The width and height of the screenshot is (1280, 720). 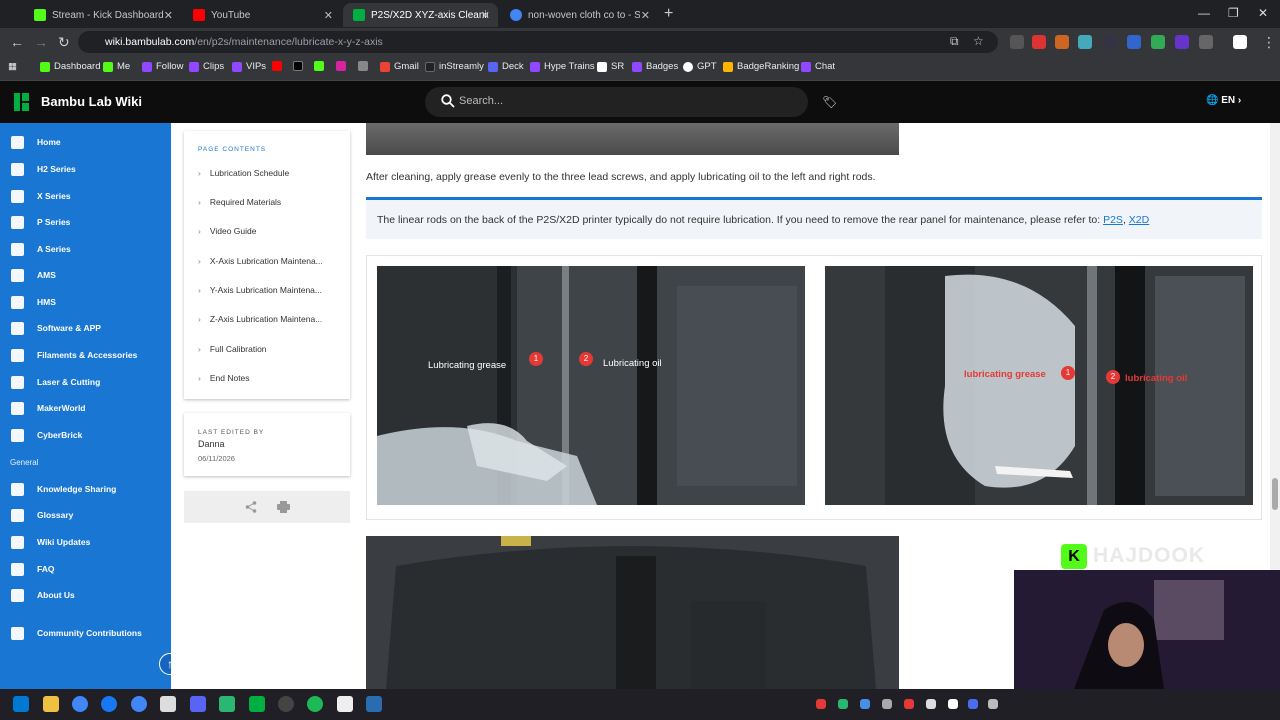 What do you see at coordinates (655, 66) in the screenshot?
I see `bookmark: Badges` at bounding box center [655, 66].